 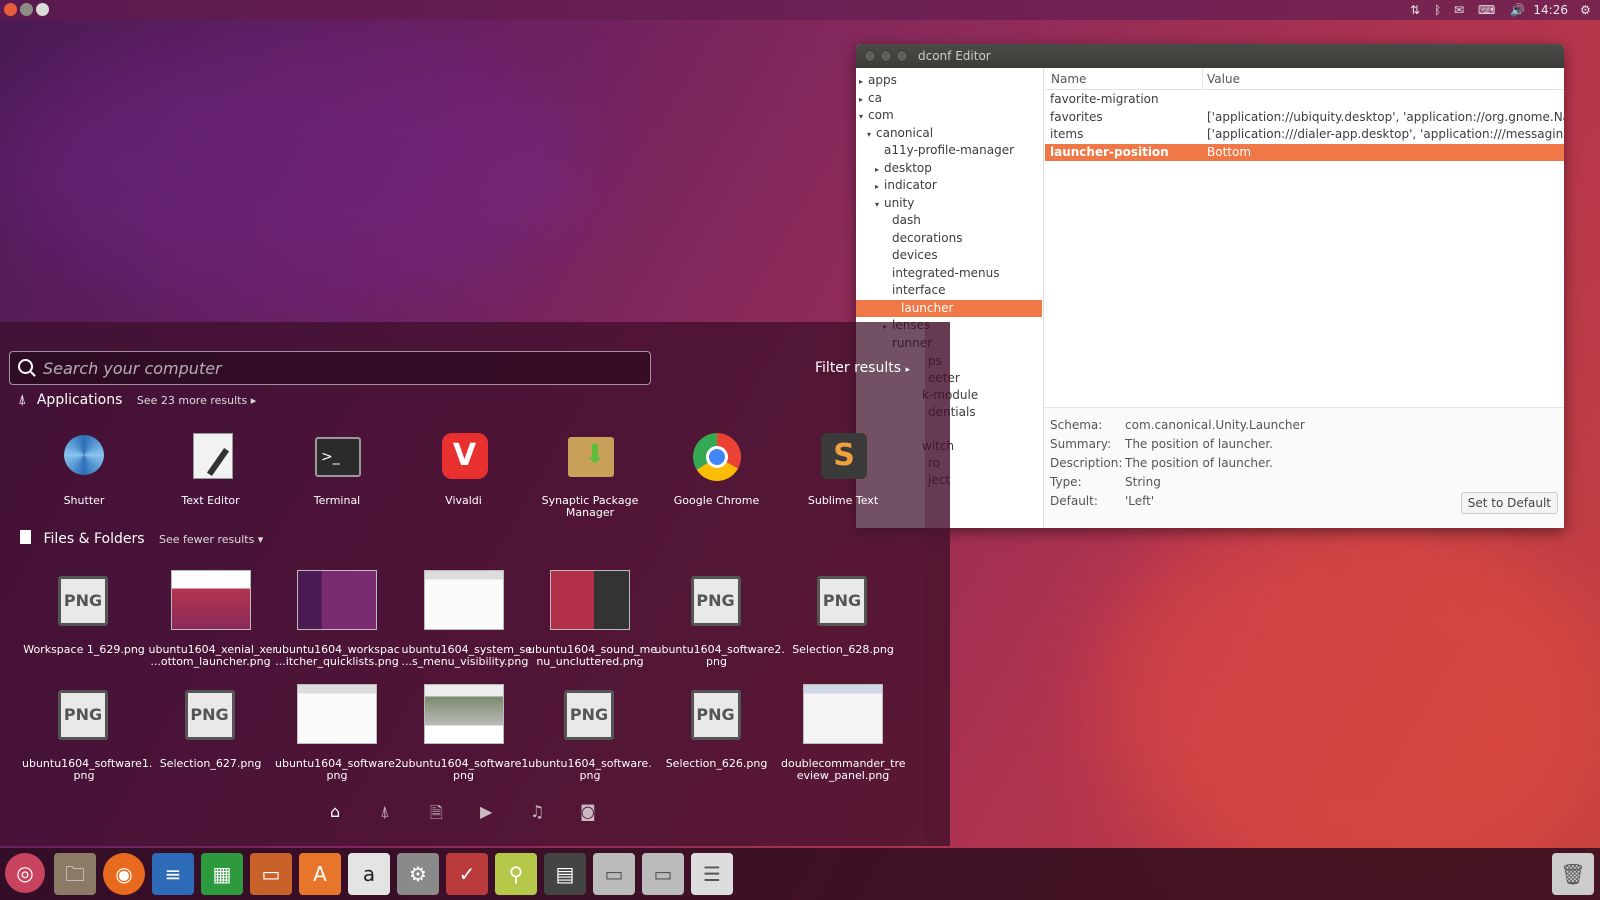 What do you see at coordinates (1223, 79) in the screenshot?
I see `column-value: Value` at bounding box center [1223, 79].